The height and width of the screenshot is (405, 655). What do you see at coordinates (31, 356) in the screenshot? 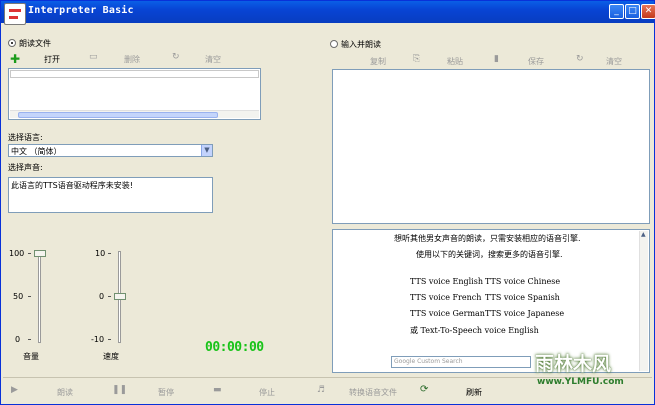
I see `volume-label: 音量` at bounding box center [31, 356].